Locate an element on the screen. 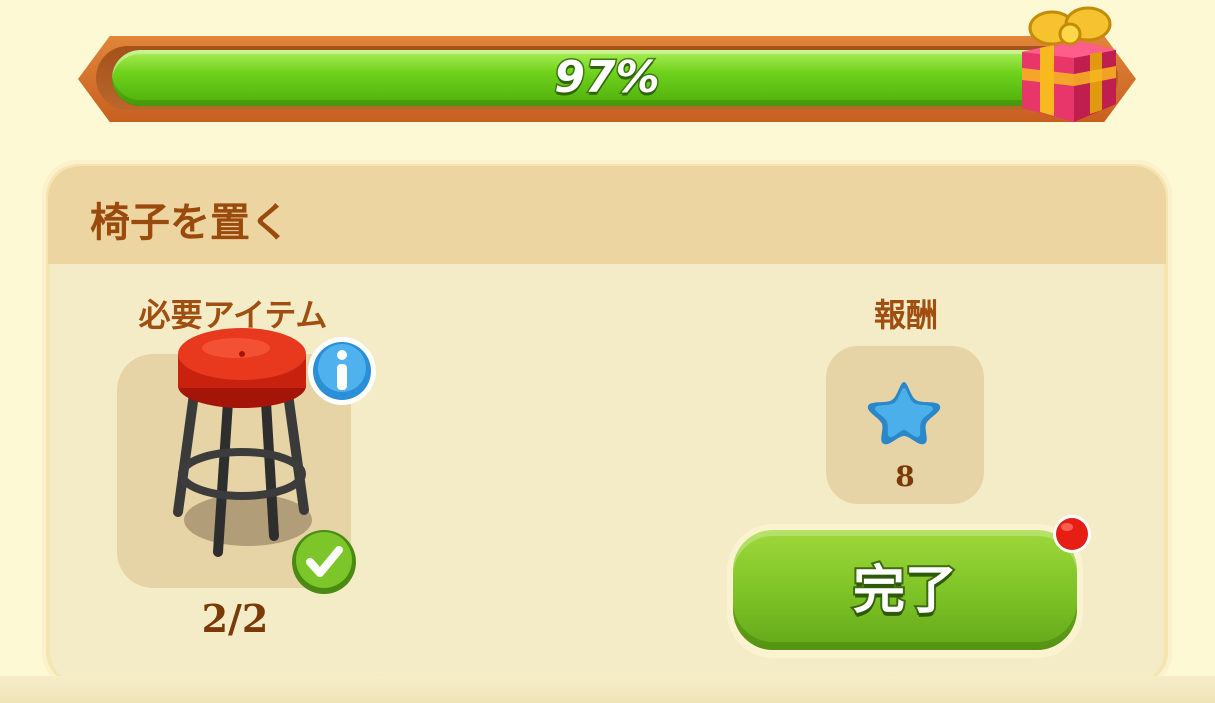  bottom-strip is located at coordinates (607, 689).